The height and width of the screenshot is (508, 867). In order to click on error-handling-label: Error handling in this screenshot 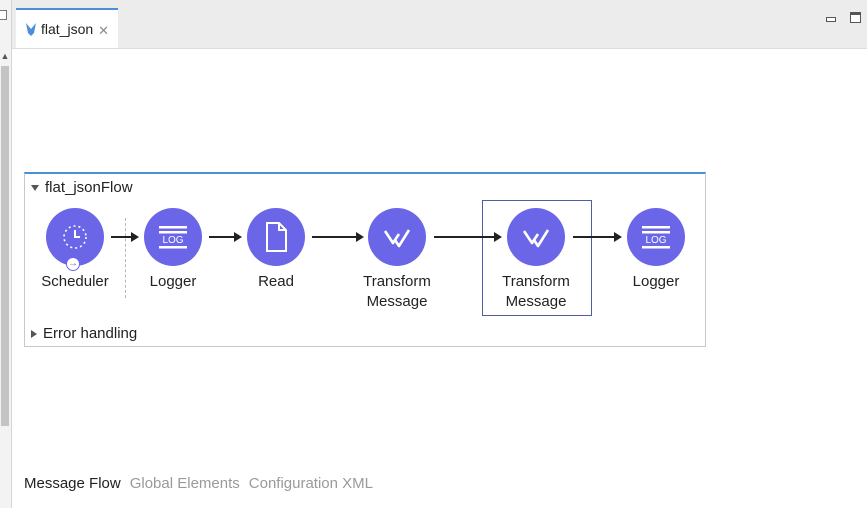, I will do `click(90, 333)`.